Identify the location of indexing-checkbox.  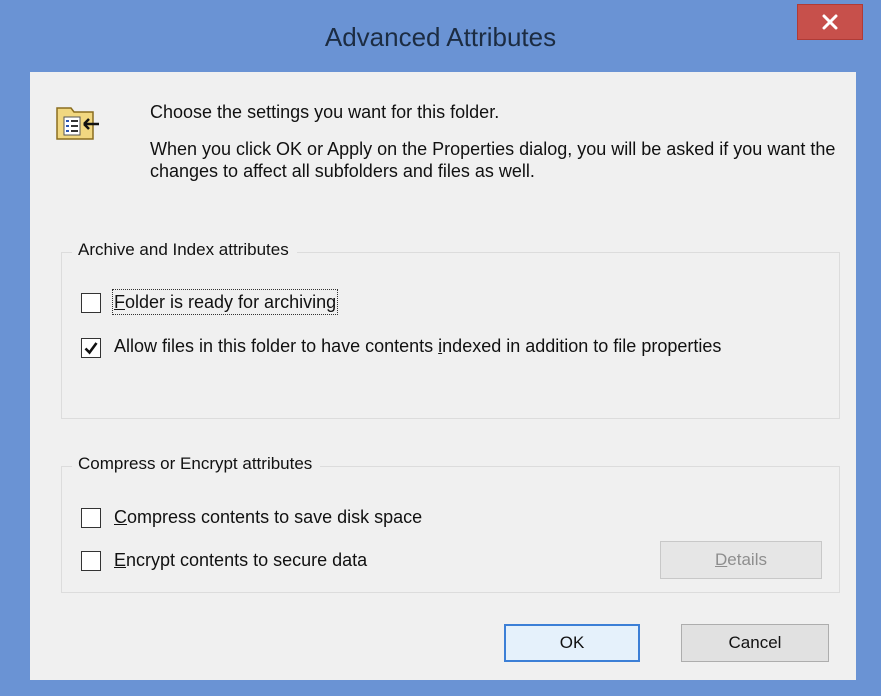
(91, 348).